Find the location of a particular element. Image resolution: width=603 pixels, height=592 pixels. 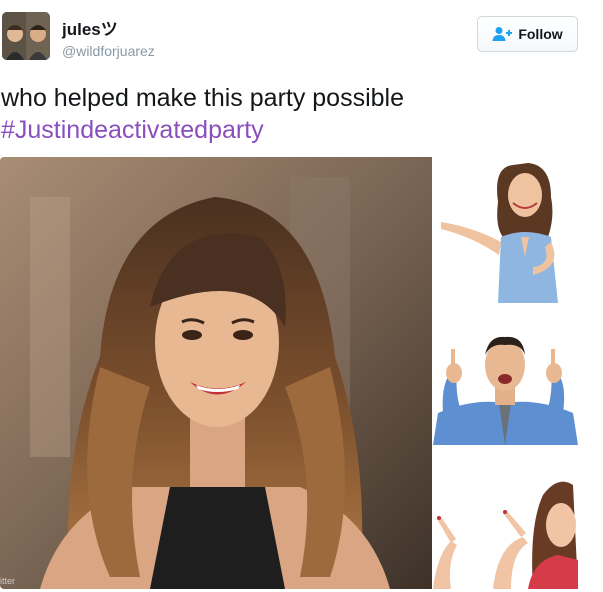

add-user-icon is located at coordinates (502, 34).